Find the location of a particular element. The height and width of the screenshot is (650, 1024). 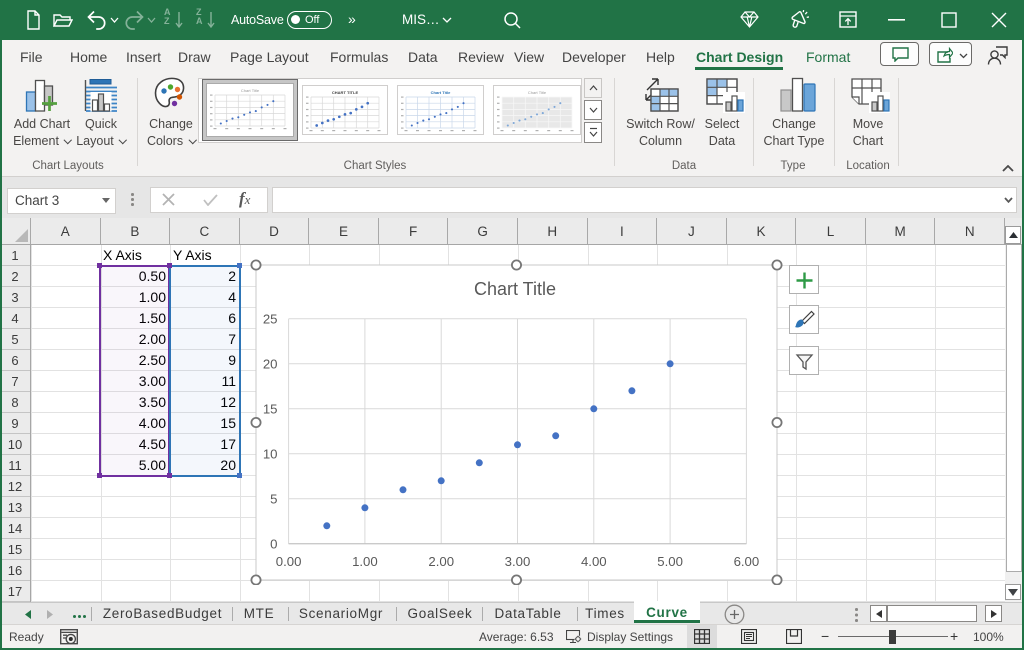

svg-text: CHART TITLE is located at coordinates (345, 92).